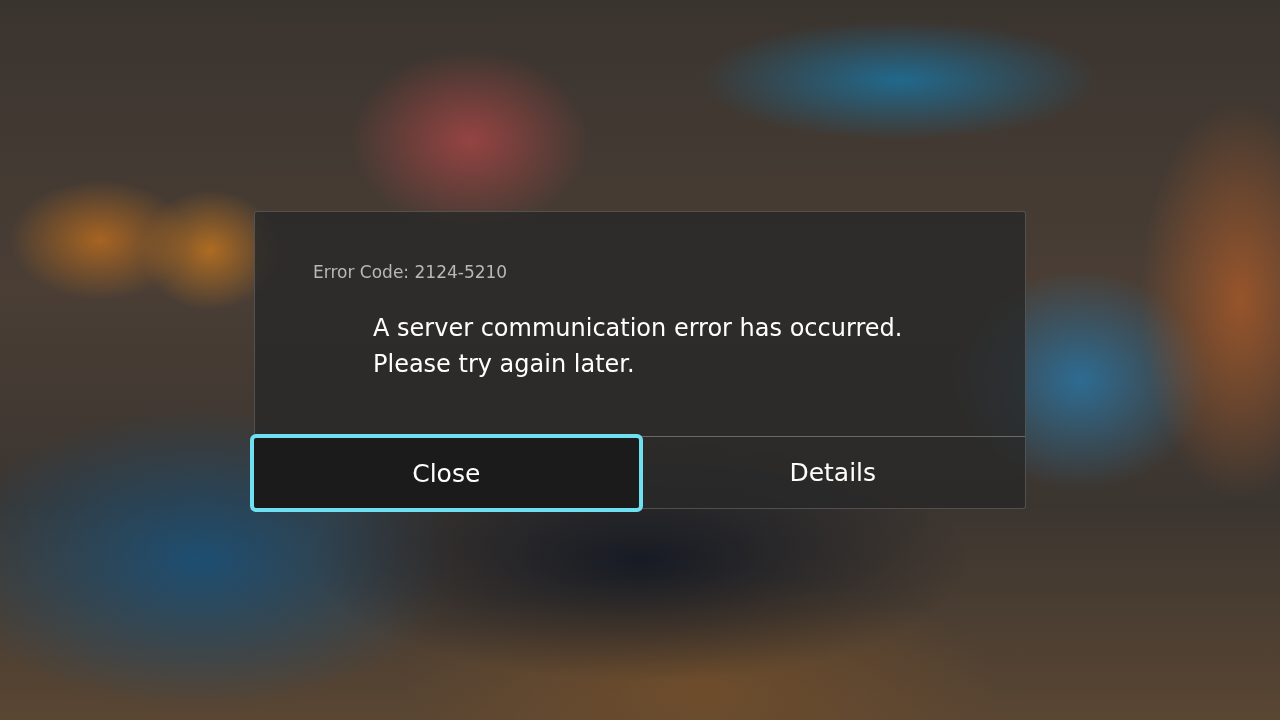  Describe the element at coordinates (446, 473) in the screenshot. I see `dialog-button: Close` at that location.